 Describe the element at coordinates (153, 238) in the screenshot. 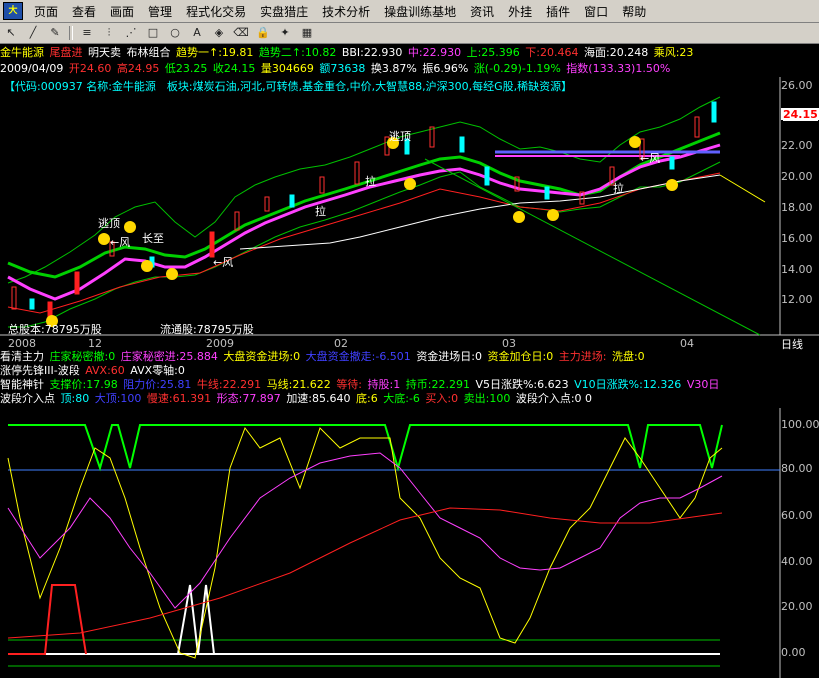

I see `star-label: 长至` at that location.